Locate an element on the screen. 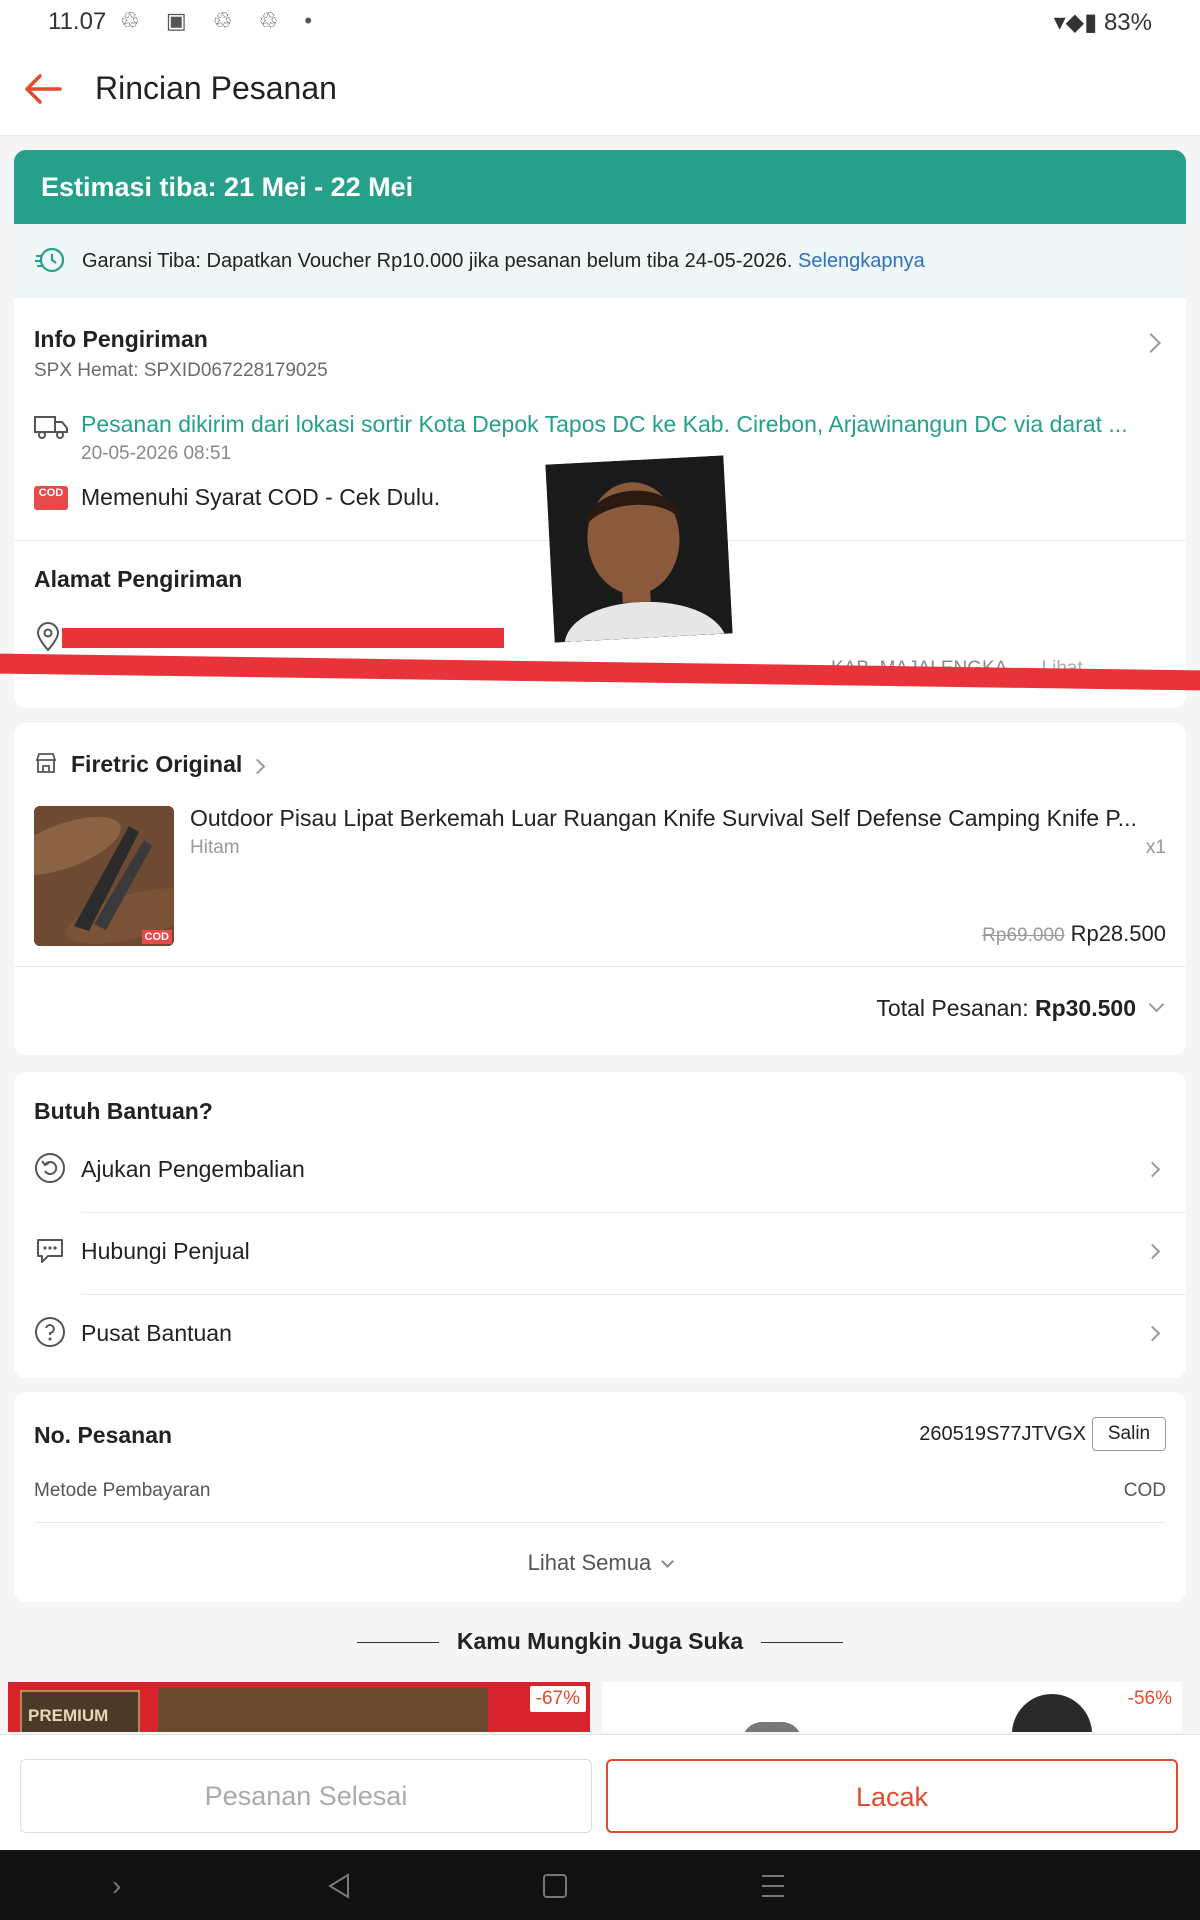  app-bar: Rincian Pesanan is located at coordinates (600, 90).